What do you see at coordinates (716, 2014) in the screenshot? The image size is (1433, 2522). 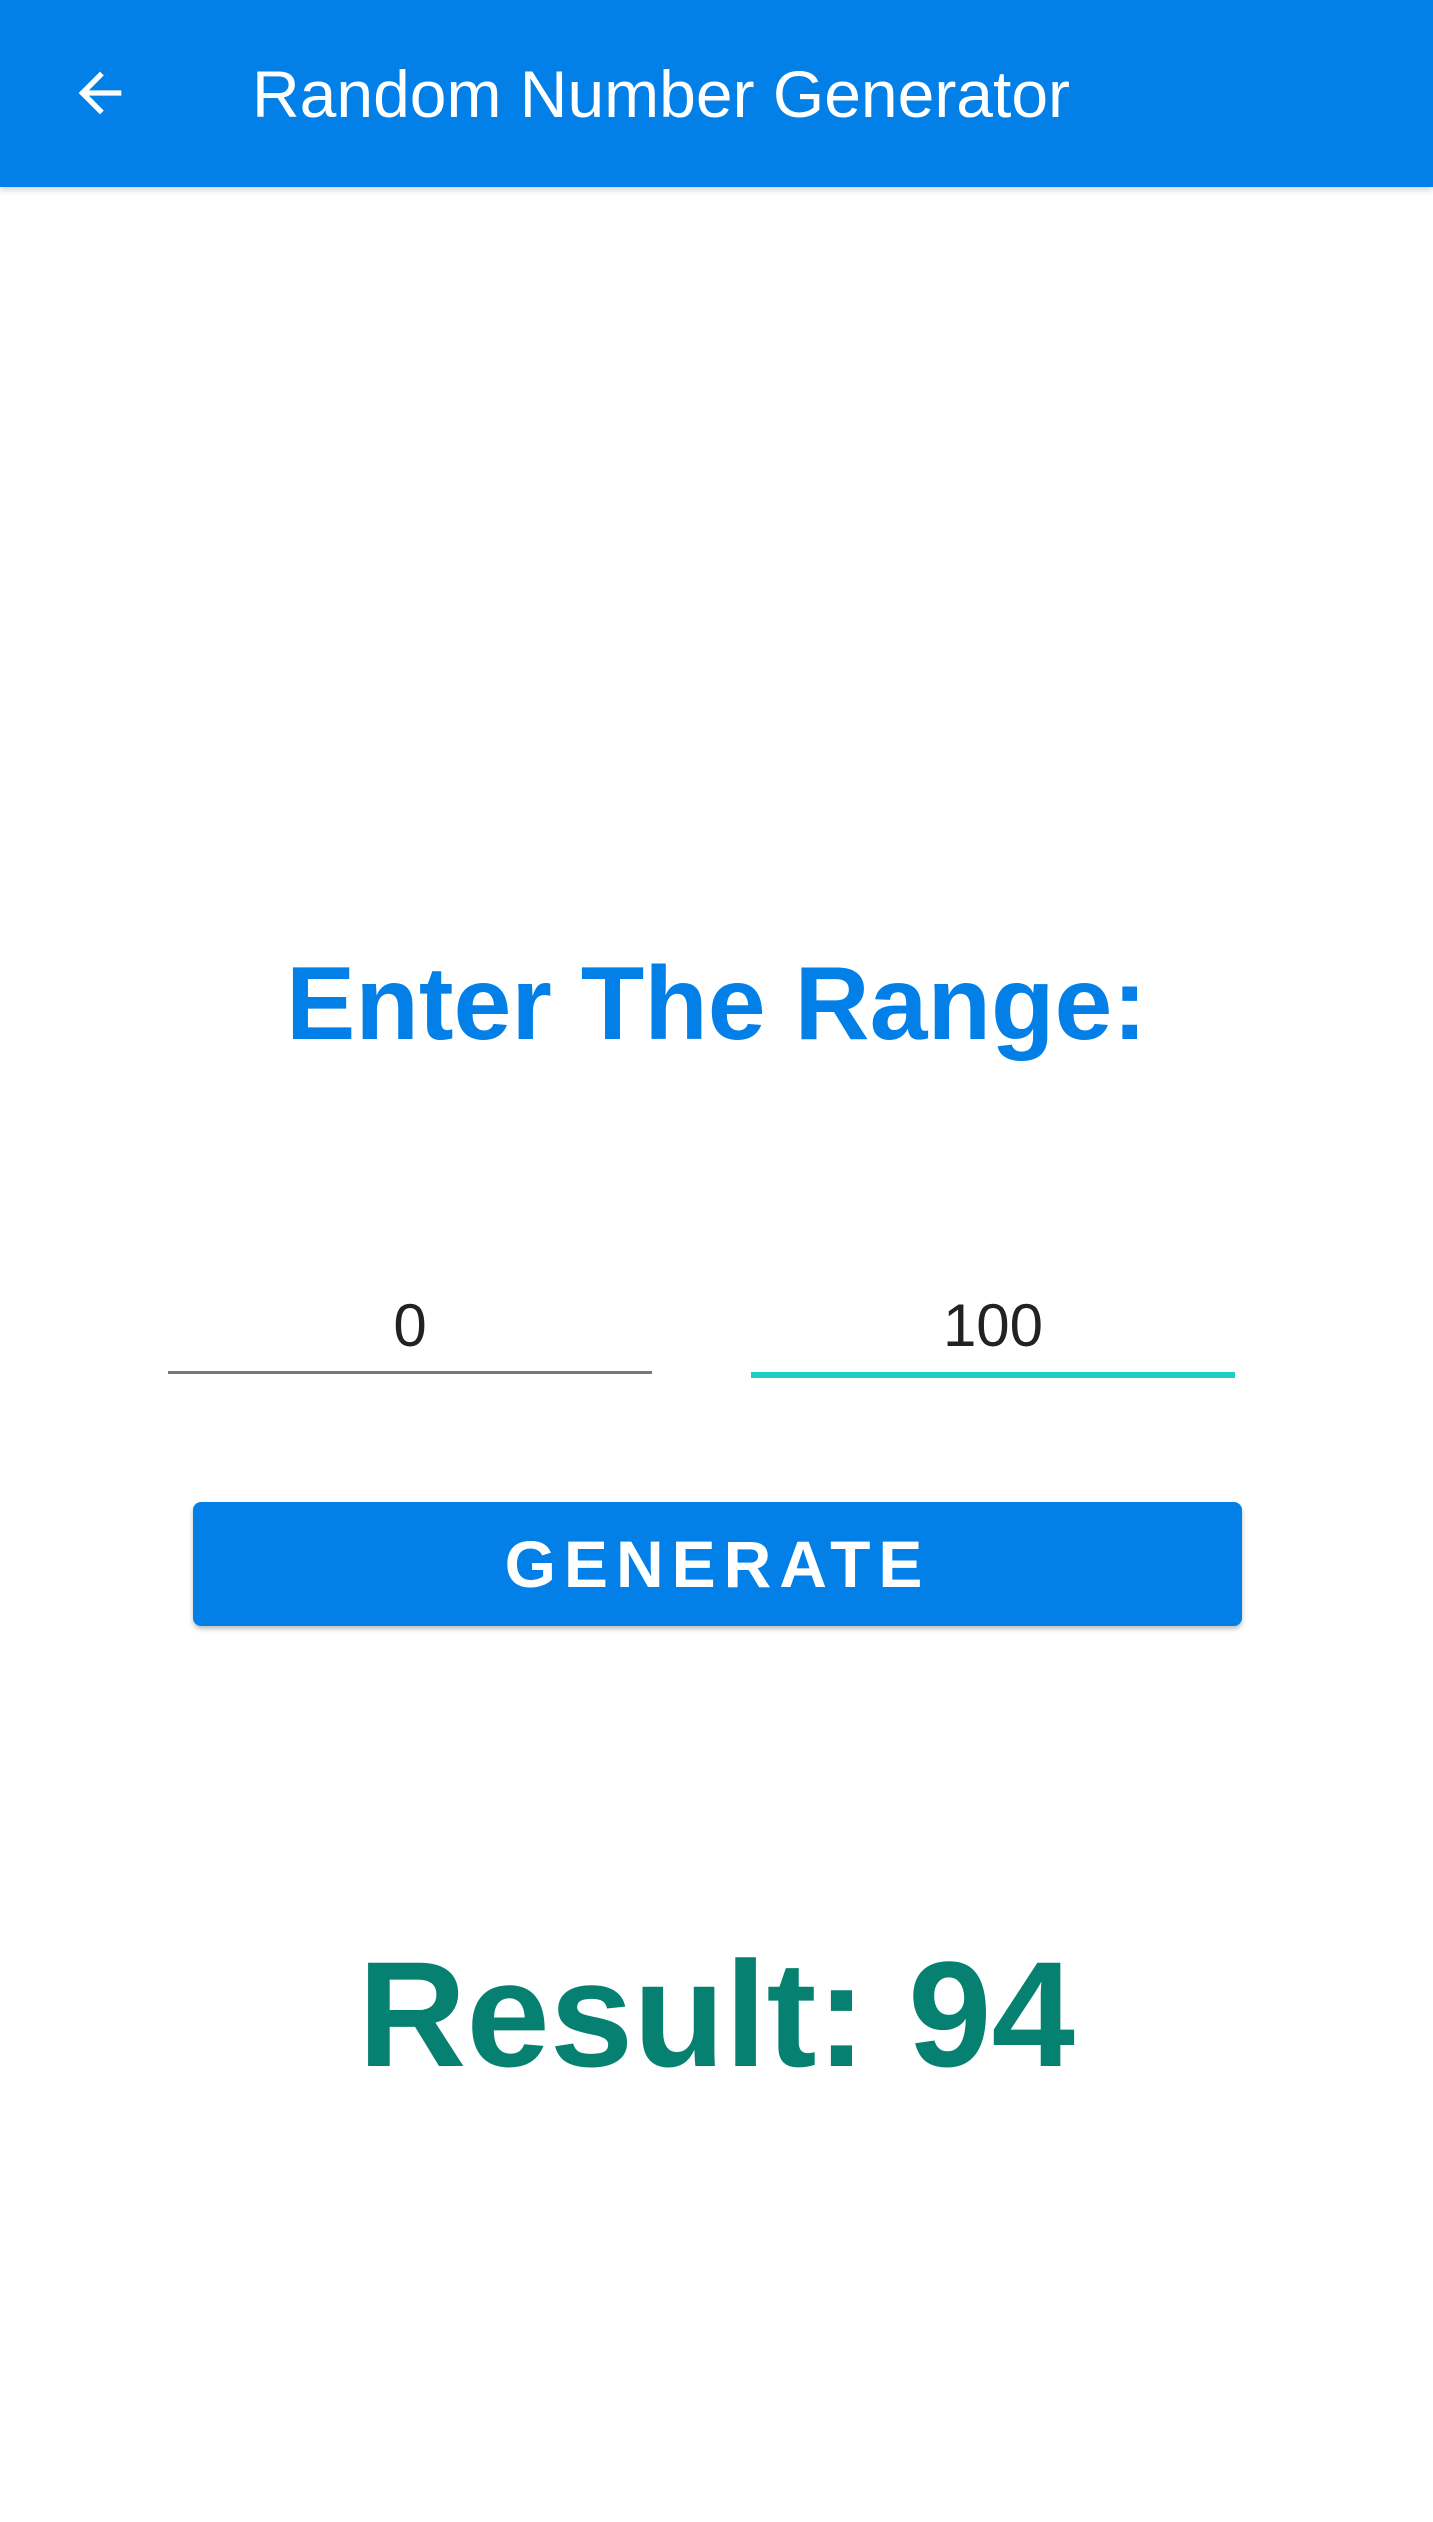 I see `result-text: Result: 94` at bounding box center [716, 2014].